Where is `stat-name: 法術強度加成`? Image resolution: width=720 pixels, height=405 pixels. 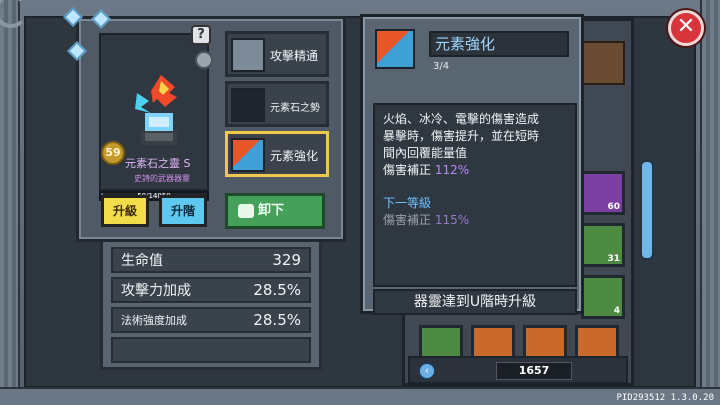
stat-name: 法術強度加成 is located at coordinates (154, 320).